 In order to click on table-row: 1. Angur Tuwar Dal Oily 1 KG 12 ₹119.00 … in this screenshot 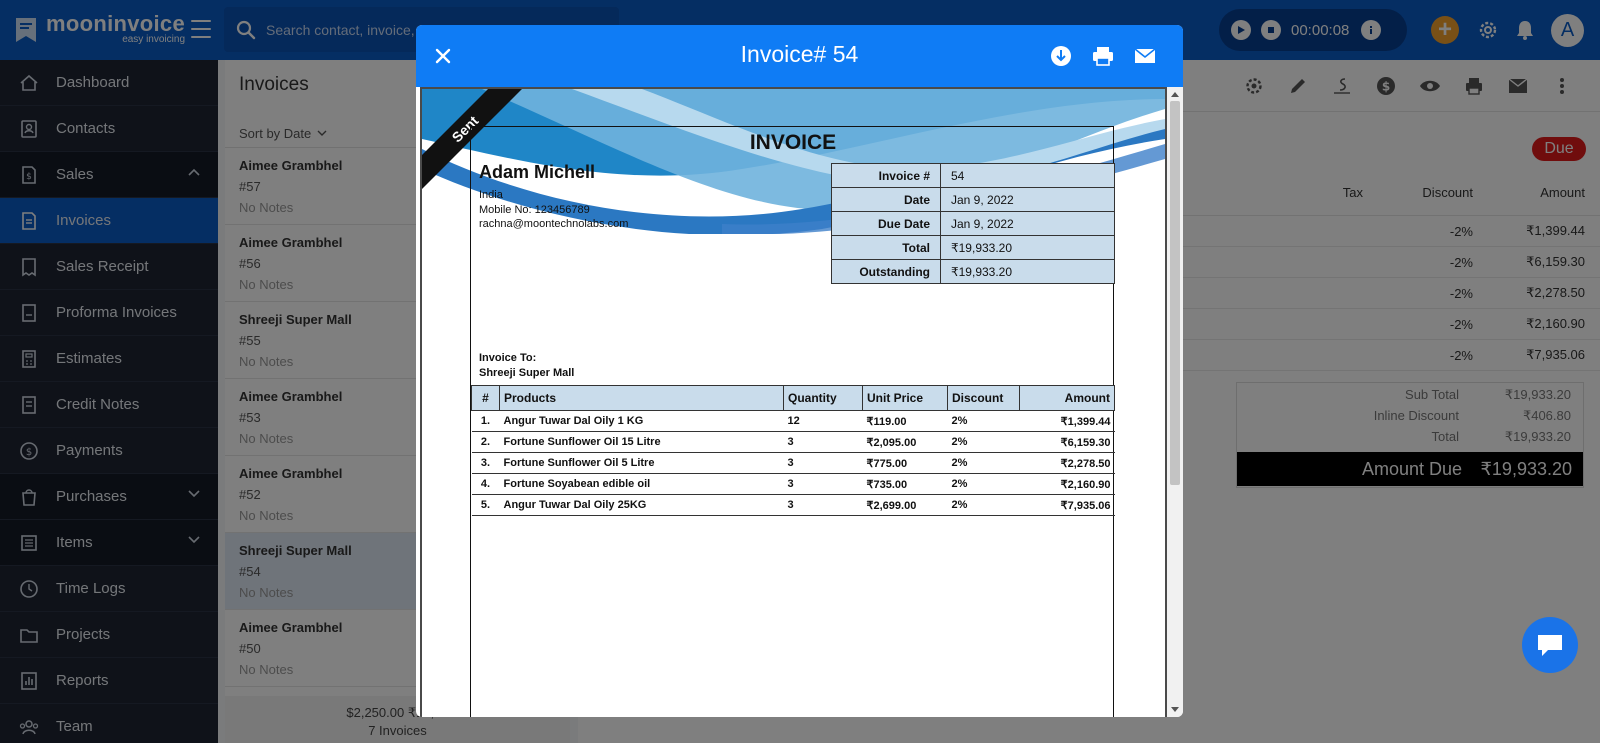, I will do `click(793, 421)`.